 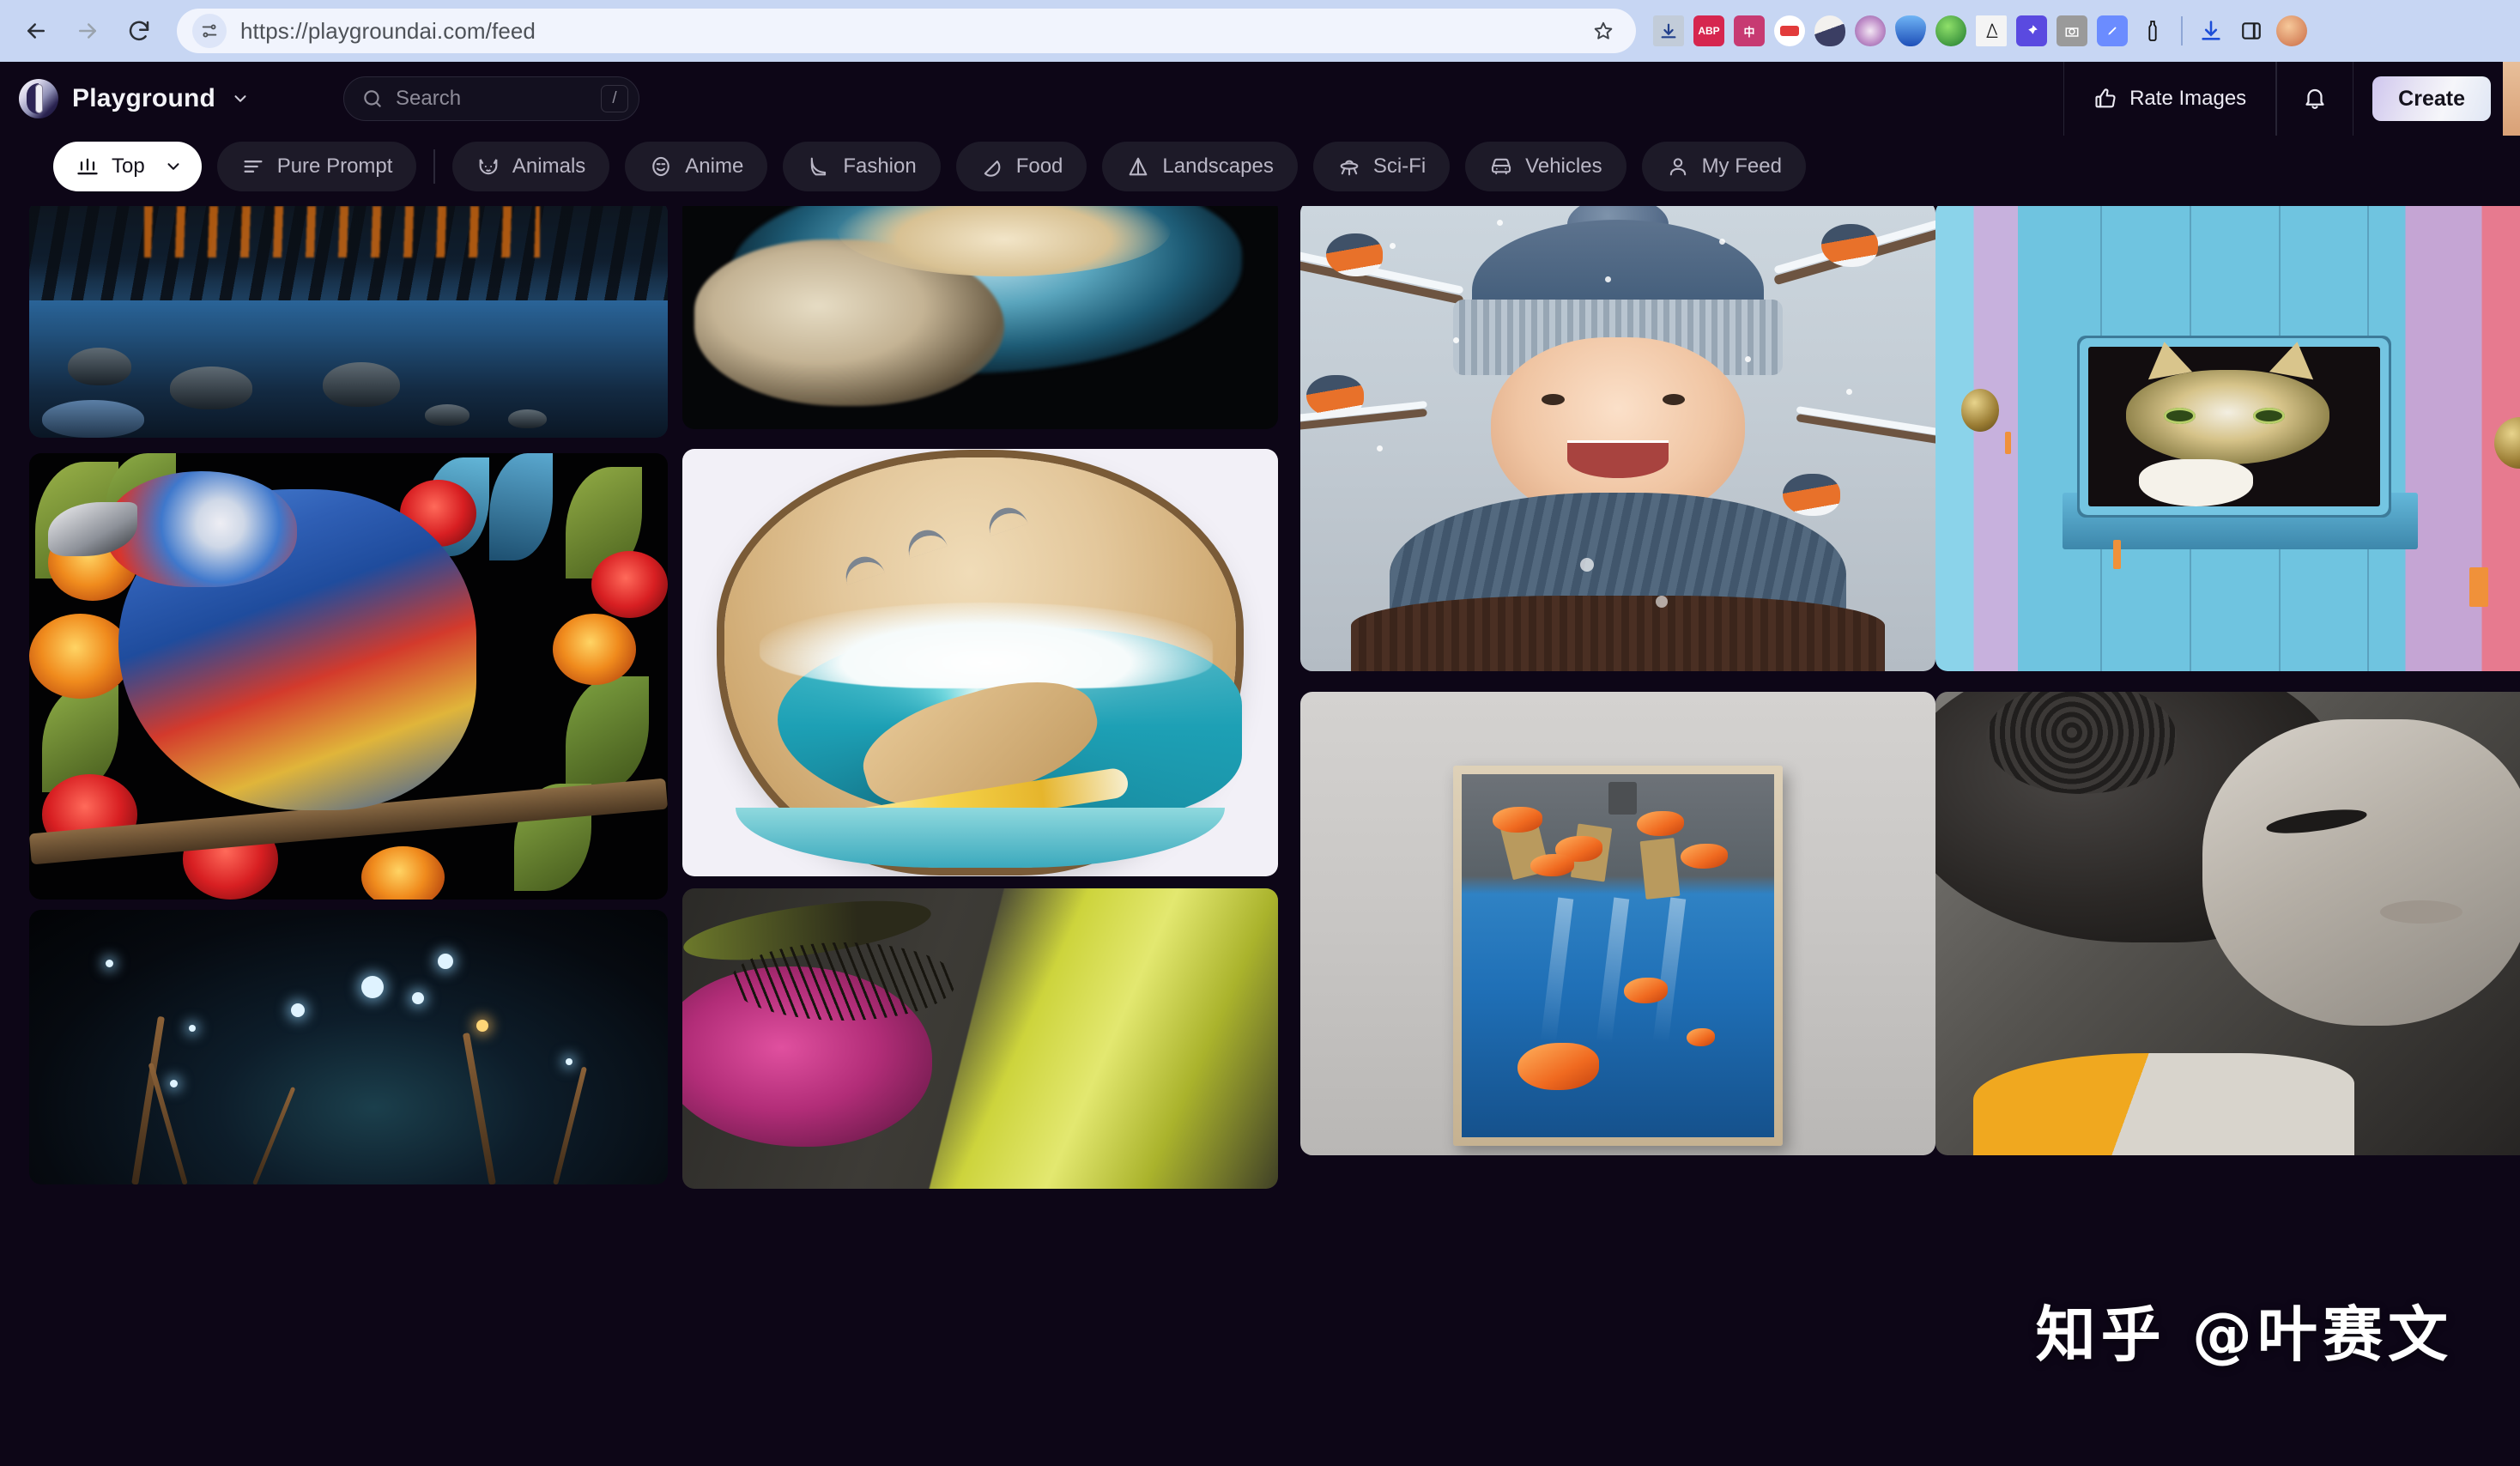 What do you see at coordinates (1138, 166) in the screenshot?
I see `mountain-icon` at bounding box center [1138, 166].